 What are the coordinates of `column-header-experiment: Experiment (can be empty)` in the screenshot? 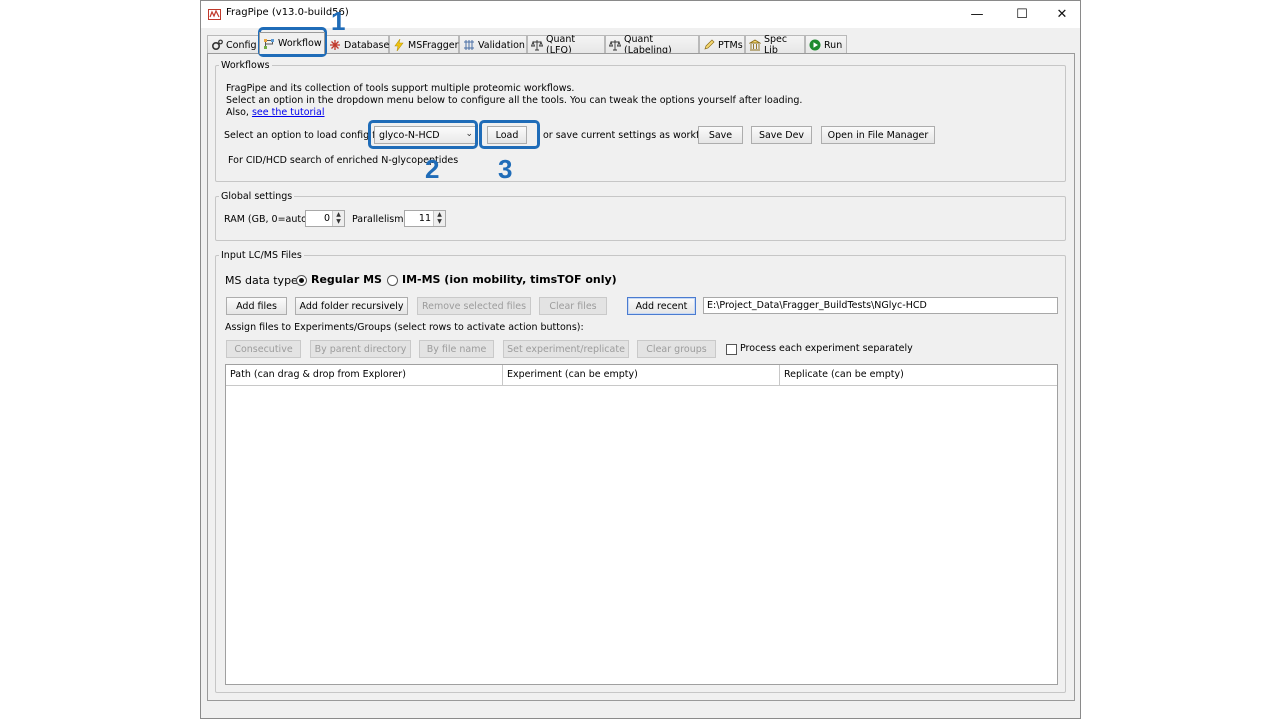 It's located at (641, 375).